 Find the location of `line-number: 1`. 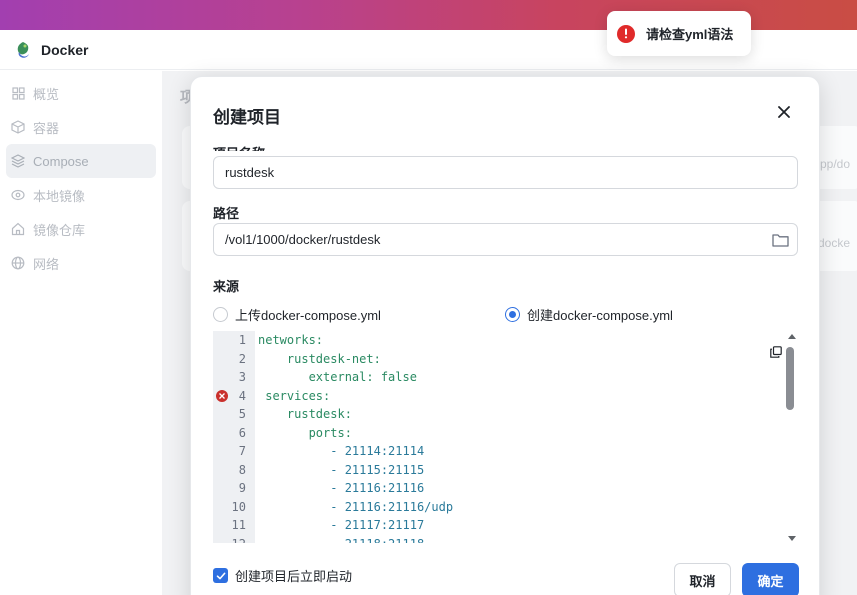

line-number: 1 is located at coordinates (242, 340).